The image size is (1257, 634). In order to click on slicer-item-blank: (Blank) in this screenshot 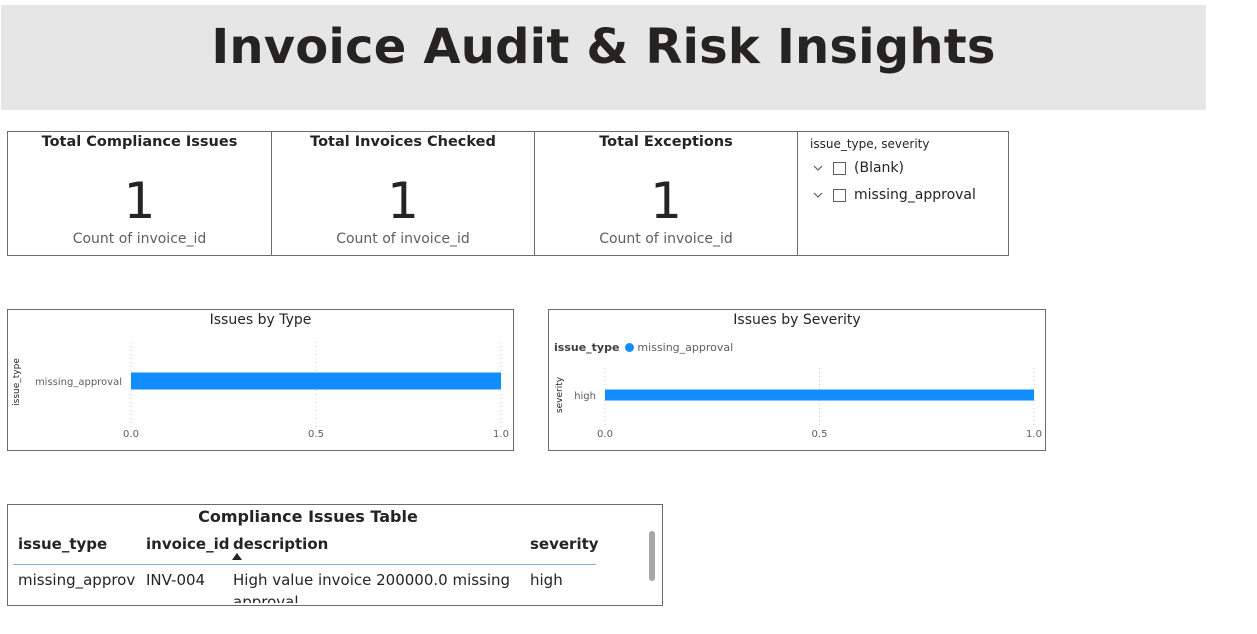, I will do `click(858, 168)`.